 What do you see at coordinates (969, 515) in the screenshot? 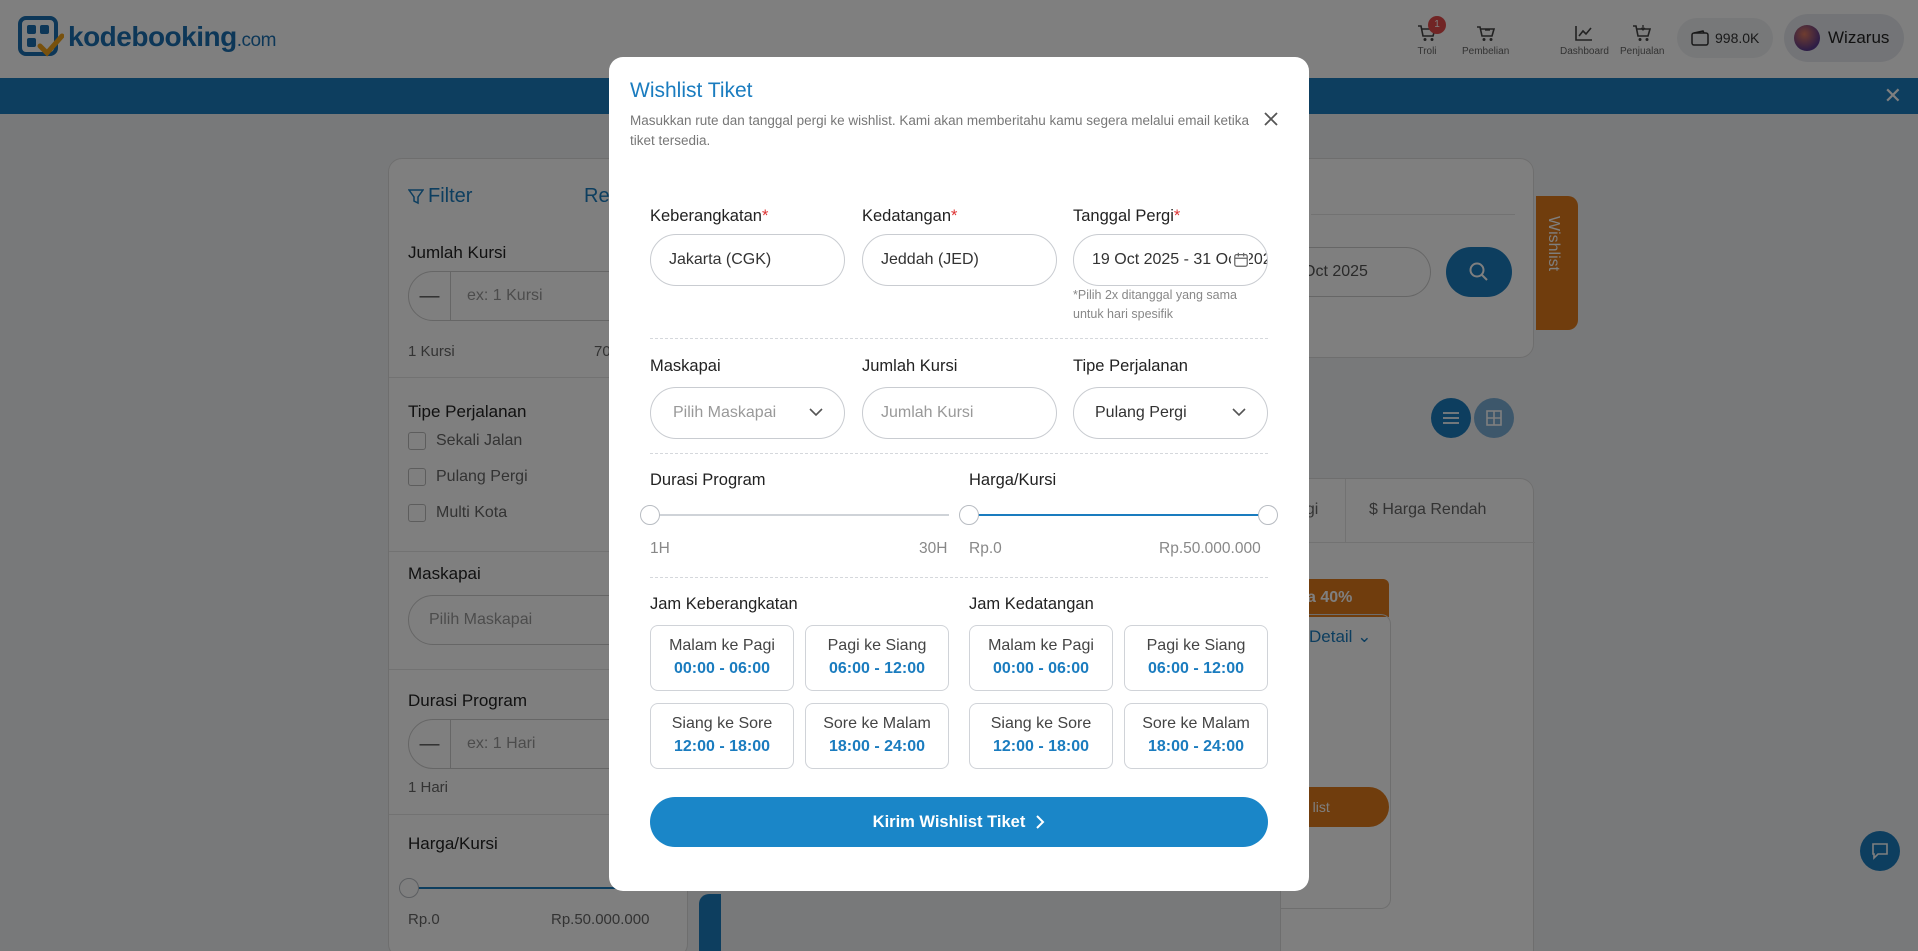
I see `price-handle-min` at bounding box center [969, 515].